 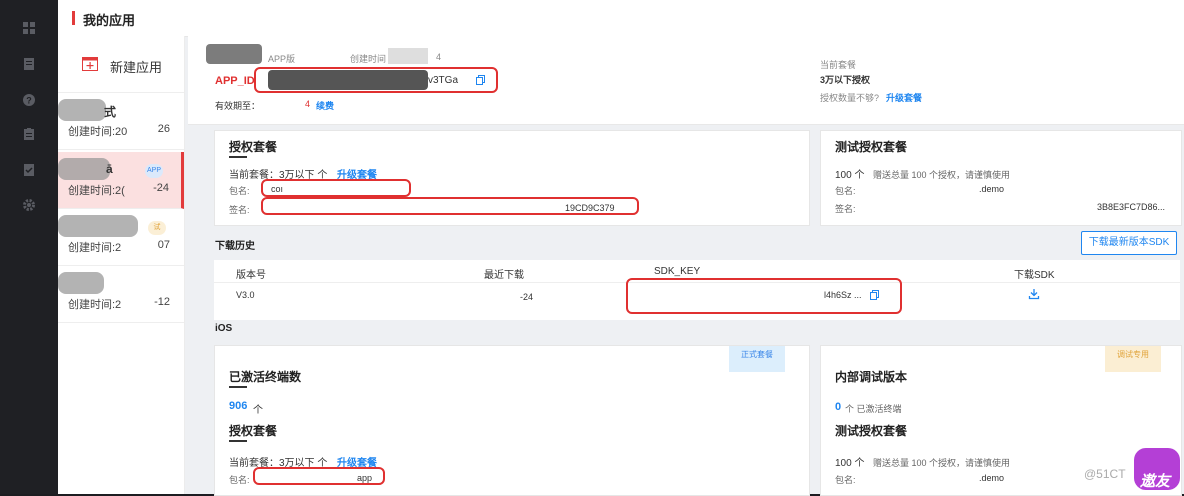 I want to click on test-license-title: 测试授权套餐, so click(x=871, y=147).